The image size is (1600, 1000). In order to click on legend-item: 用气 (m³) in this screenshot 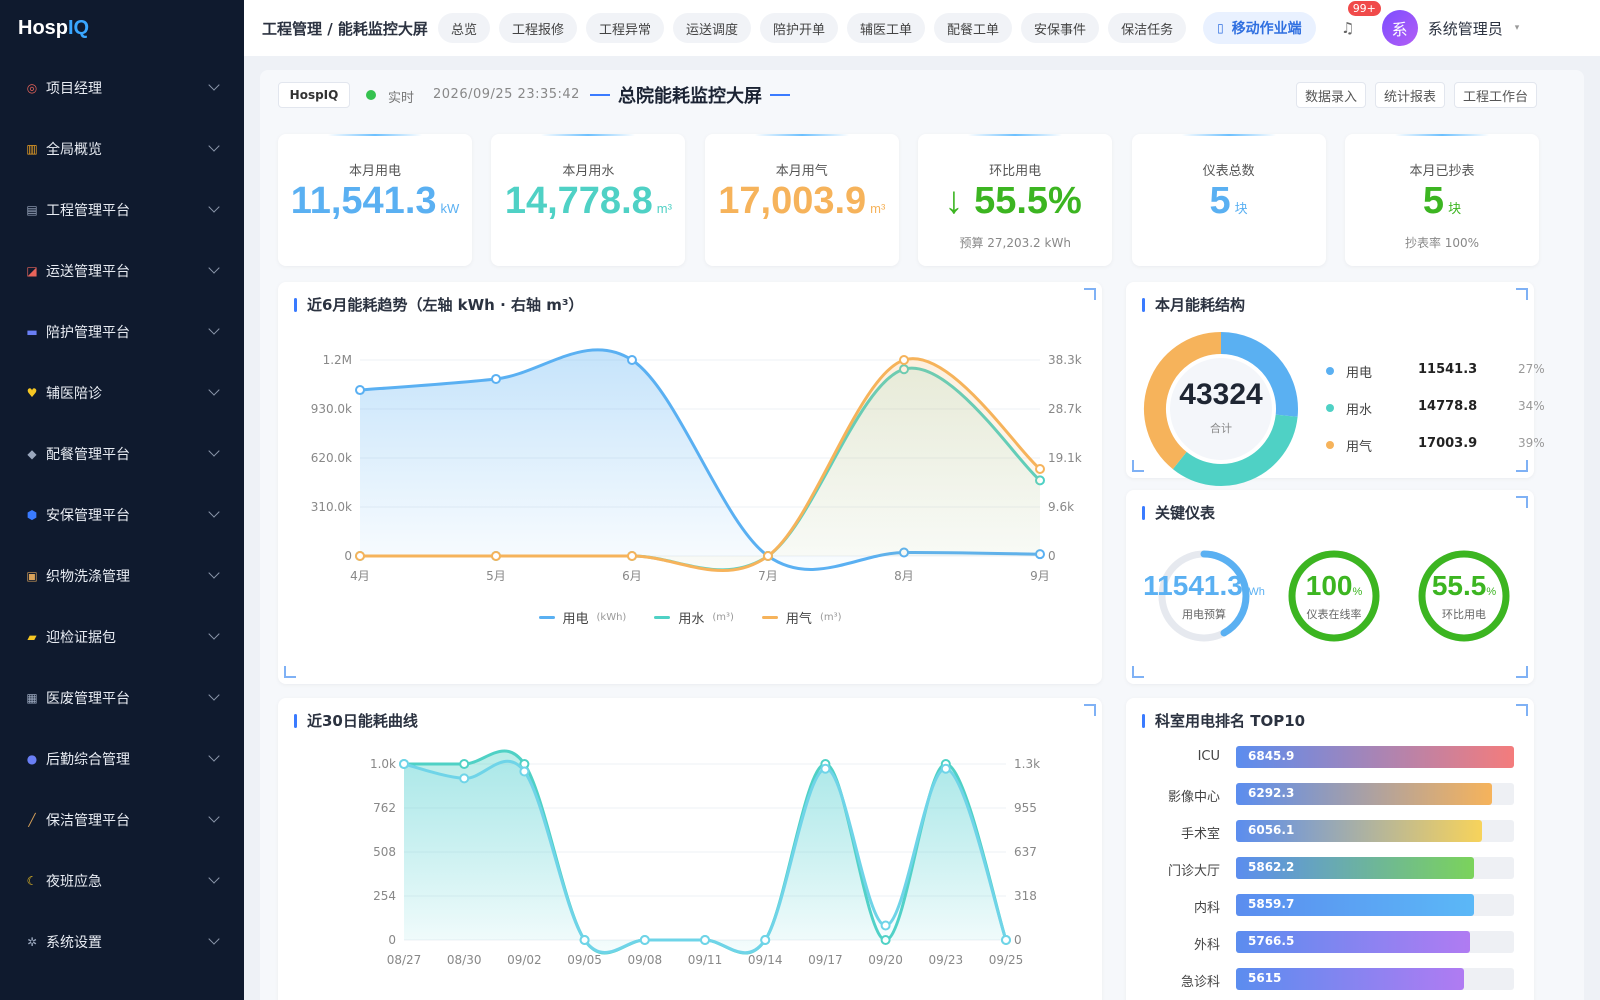, I will do `click(801, 617)`.